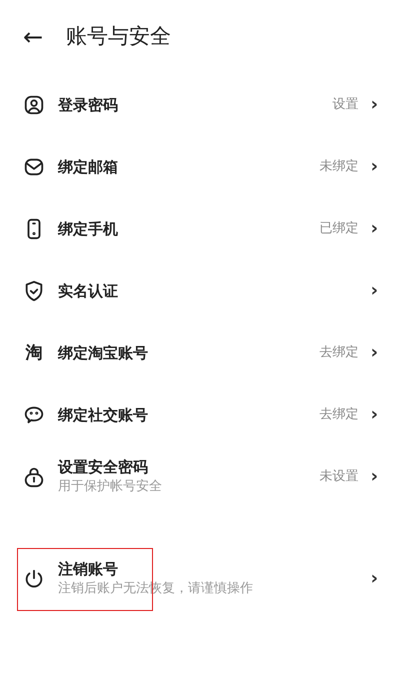 This screenshot has width=400, height=689. Describe the element at coordinates (34, 579) in the screenshot. I see `power-icon` at that location.